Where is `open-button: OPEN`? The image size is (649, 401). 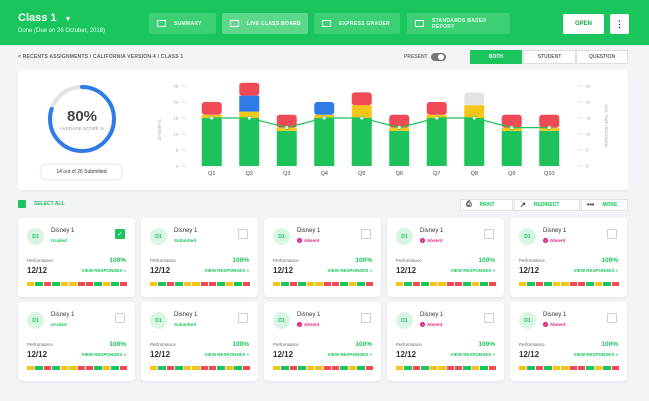
open-button: OPEN is located at coordinates (583, 24).